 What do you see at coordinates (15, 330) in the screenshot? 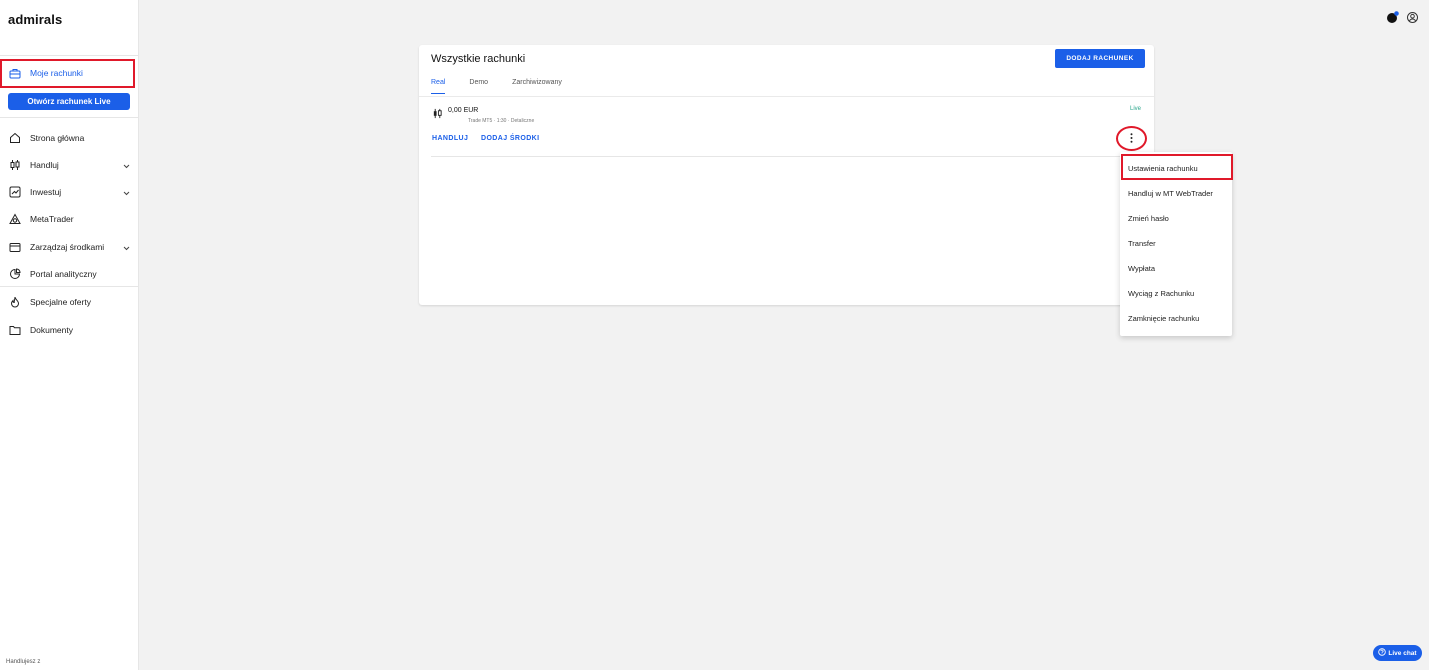
I see `folder-icon` at bounding box center [15, 330].